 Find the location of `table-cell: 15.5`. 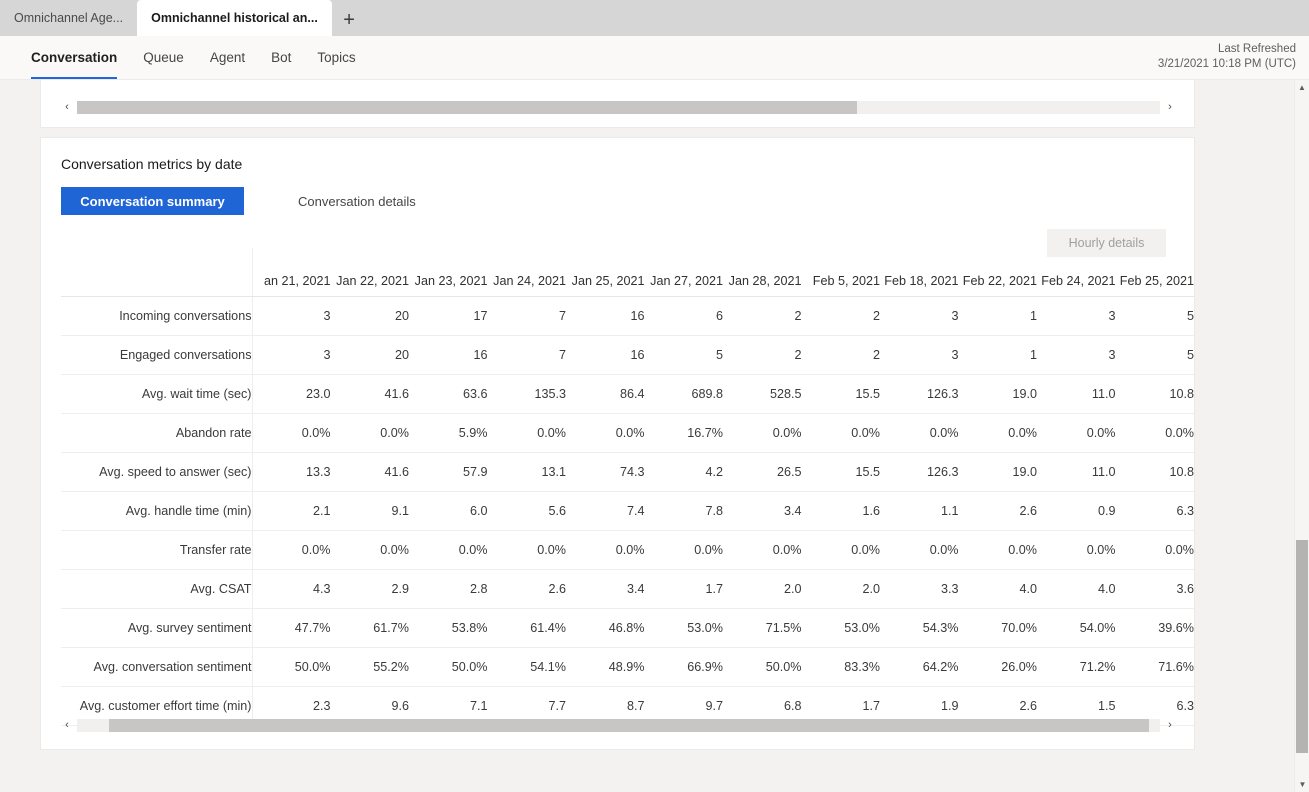

table-cell: 15.5 is located at coordinates (840, 394).